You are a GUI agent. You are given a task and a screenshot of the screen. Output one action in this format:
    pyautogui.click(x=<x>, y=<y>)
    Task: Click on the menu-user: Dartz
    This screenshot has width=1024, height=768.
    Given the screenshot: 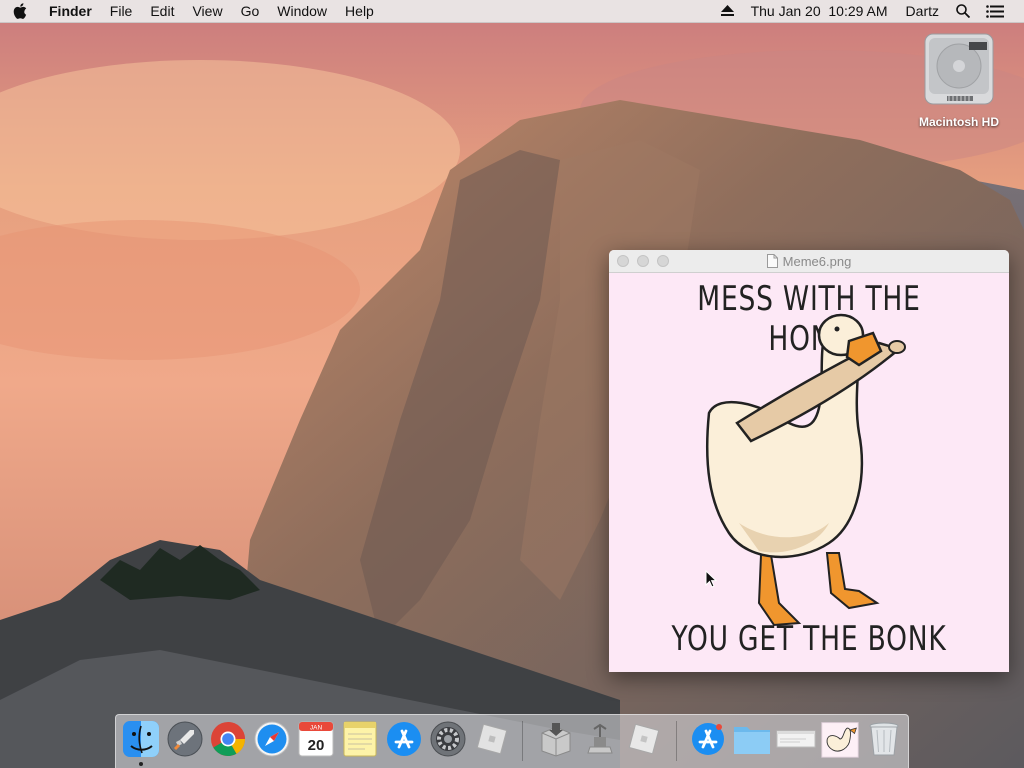 What is the action you would take?
    pyautogui.click(x=922, y=11)
    